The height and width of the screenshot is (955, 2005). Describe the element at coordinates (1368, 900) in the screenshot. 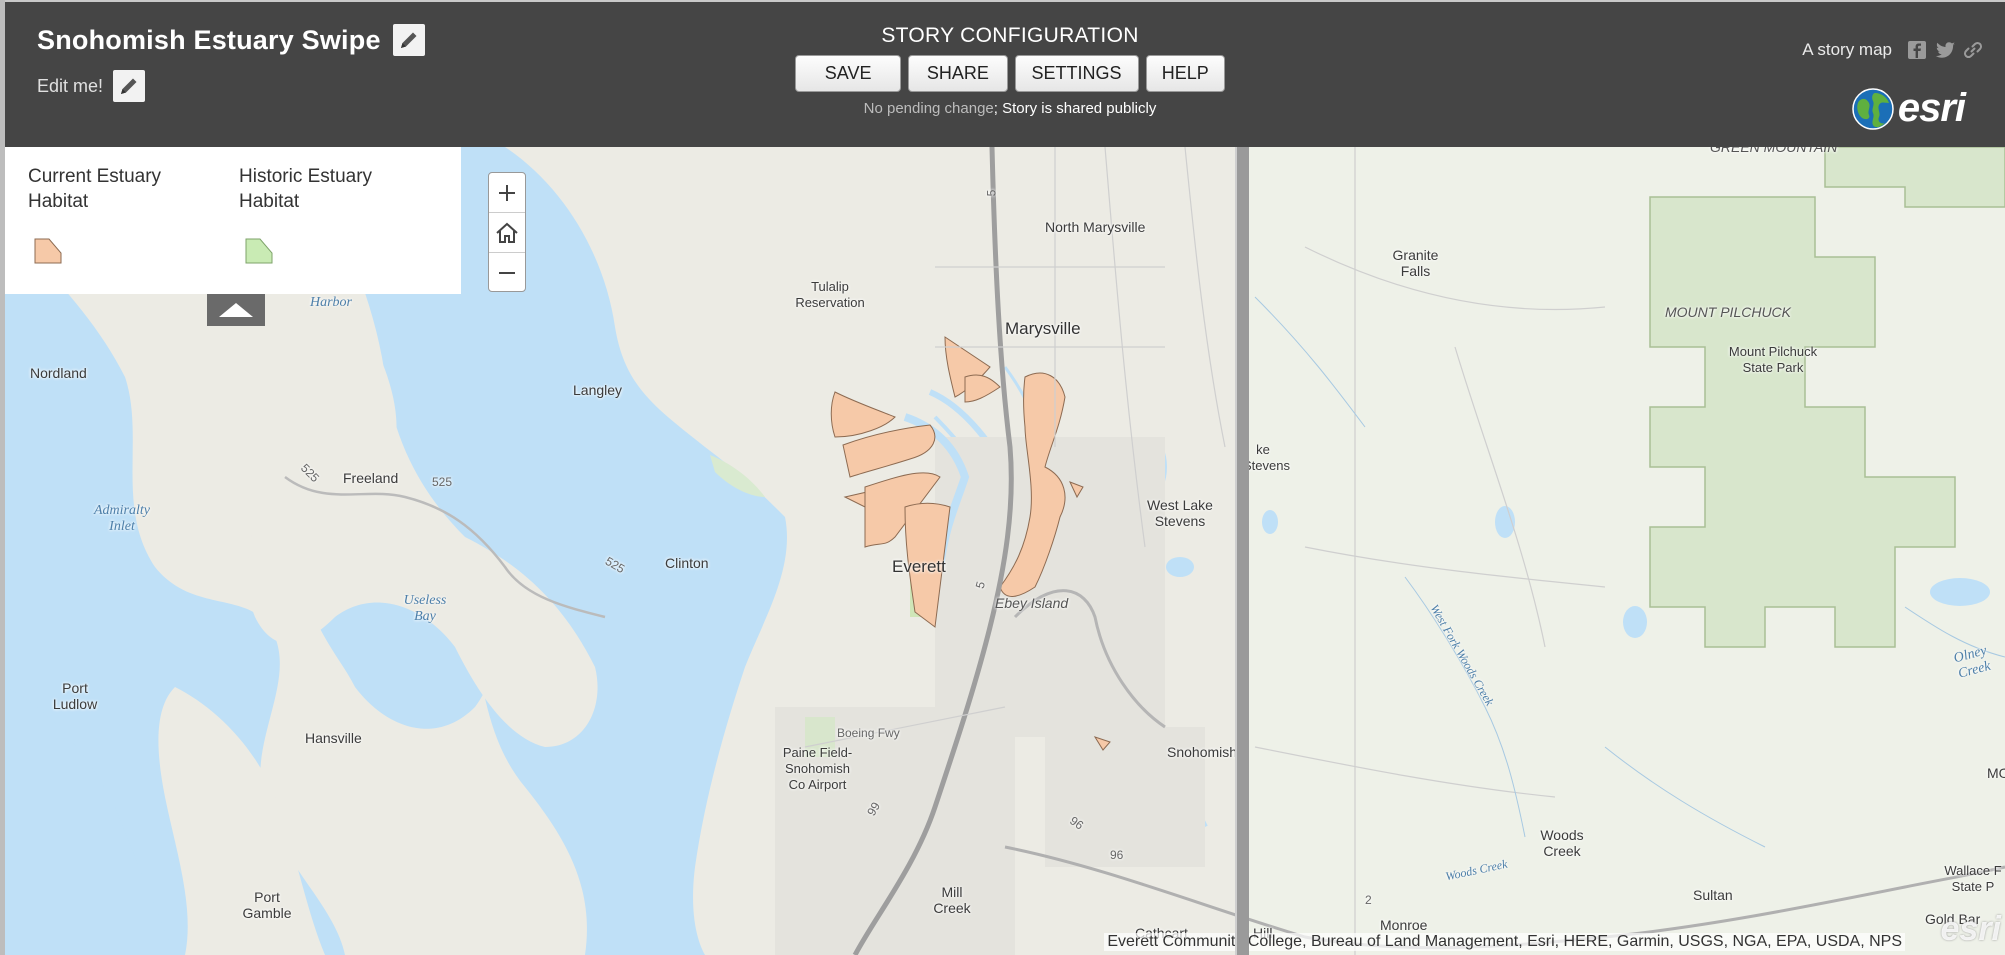

I see `label-route-2: 2` at that location.